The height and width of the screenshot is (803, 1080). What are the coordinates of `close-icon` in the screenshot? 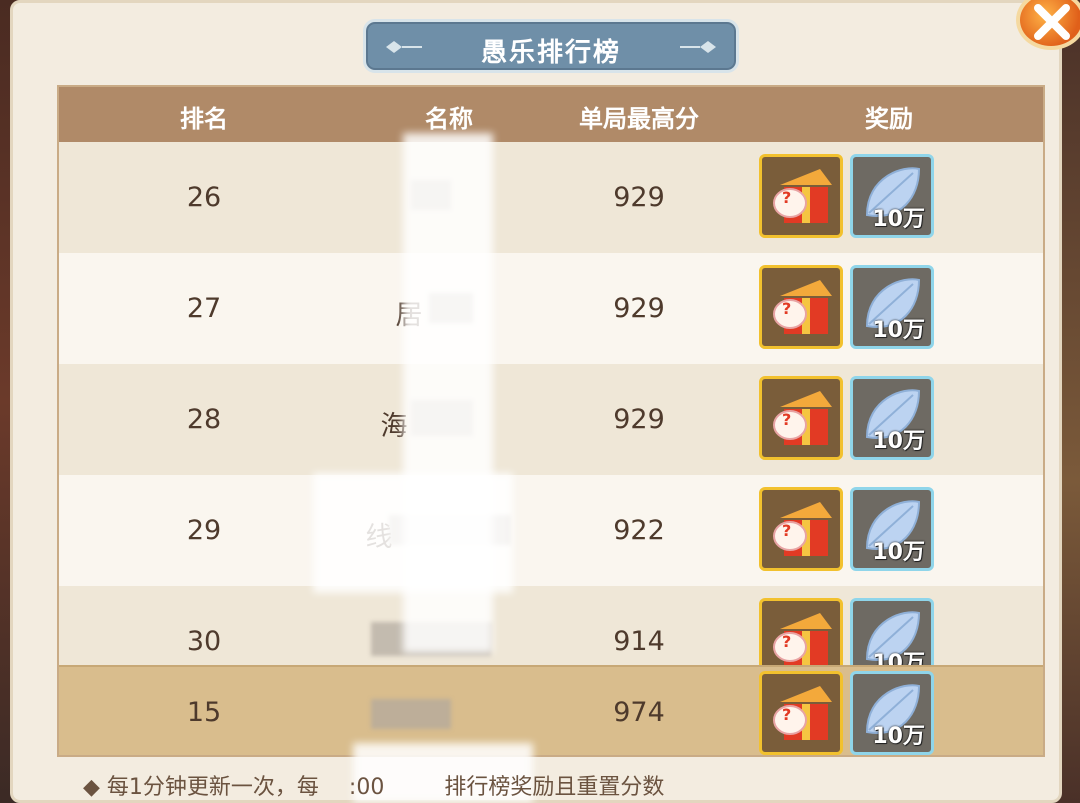 It's located at (1052, 22).